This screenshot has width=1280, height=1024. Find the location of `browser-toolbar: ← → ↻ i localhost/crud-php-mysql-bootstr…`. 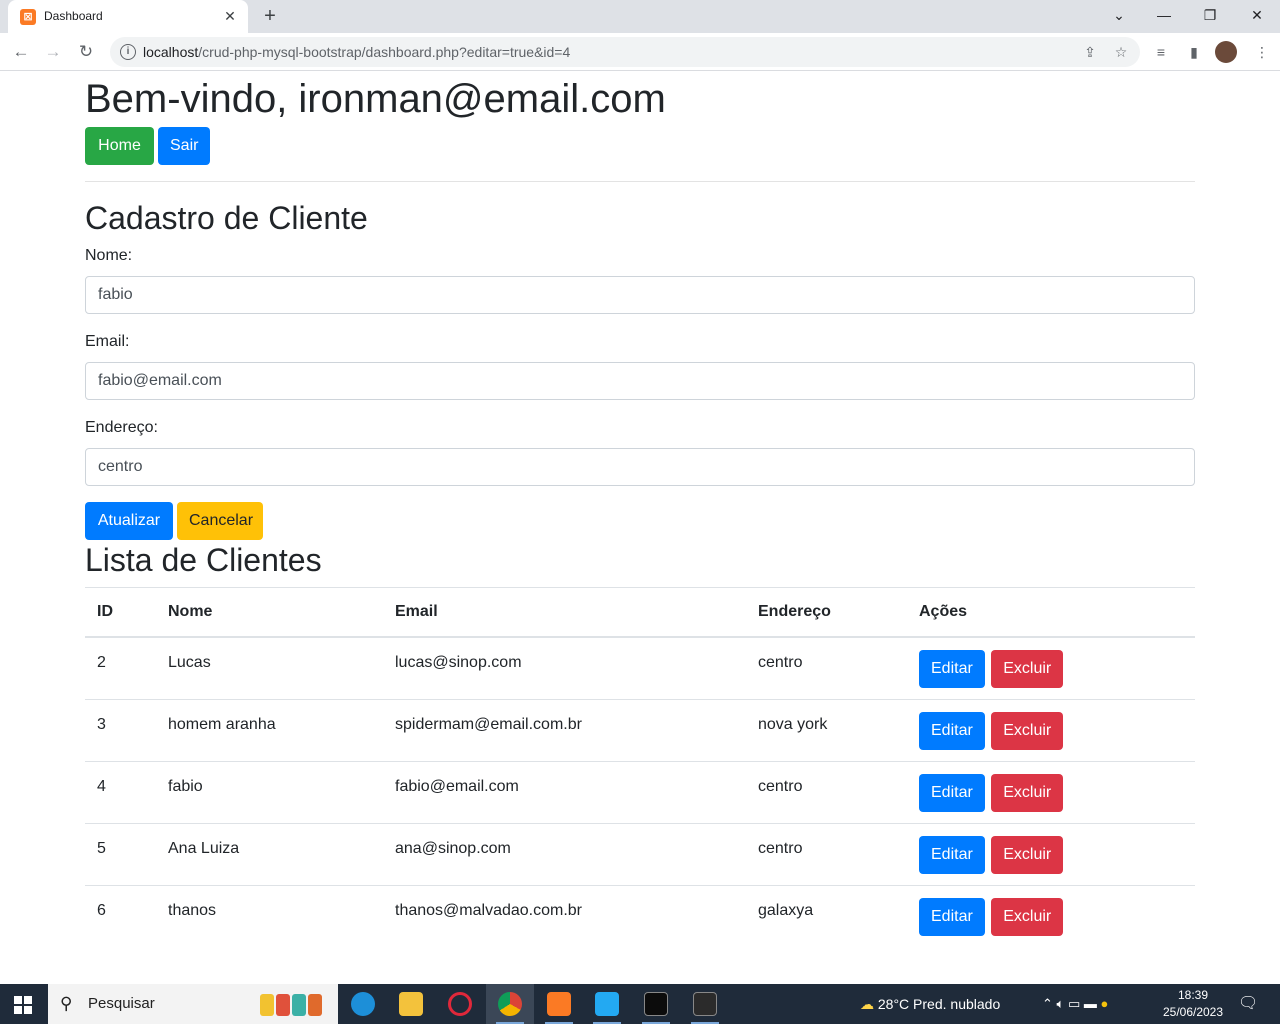

browser-toolbar: ← → ↻ i localhost/crud-php-mysql-bootstr… is located at coordinates (640, 52).